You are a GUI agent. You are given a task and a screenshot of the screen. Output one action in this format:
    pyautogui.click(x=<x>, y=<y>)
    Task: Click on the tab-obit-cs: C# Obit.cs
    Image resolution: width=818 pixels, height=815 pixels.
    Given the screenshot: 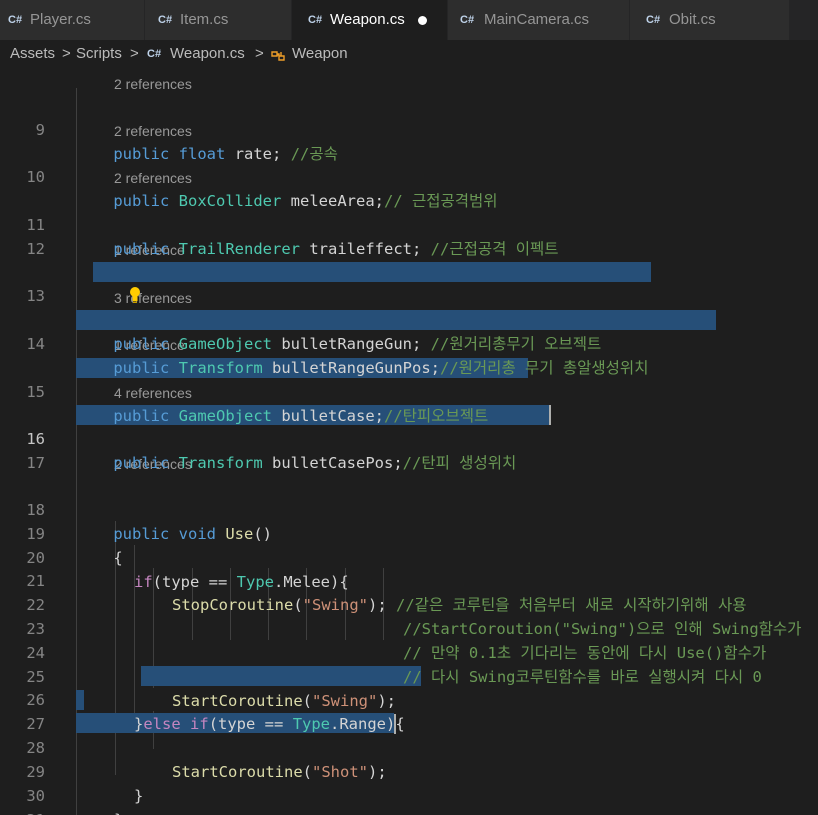 What is the action you would take?
    pyautogui.click(x=710, y=20)
    